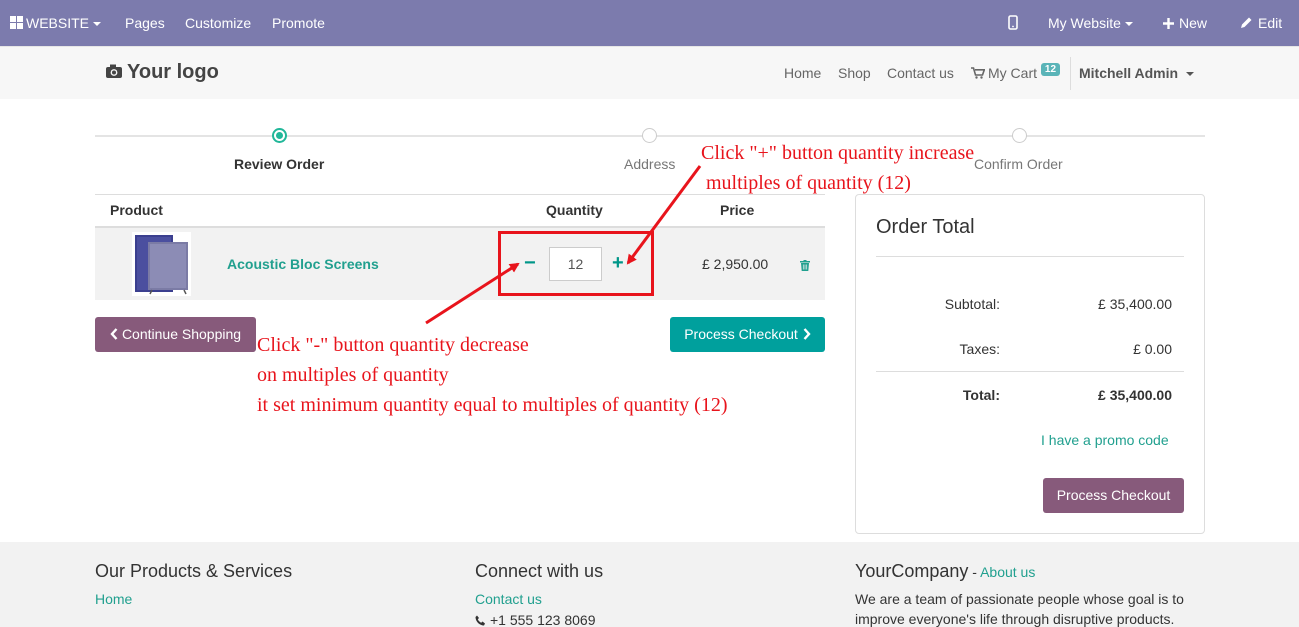  What do you see at coordinates (1084, 23) in the screenshot?
I see `my-website-label: My Website` at bounding box center [1084, 23].